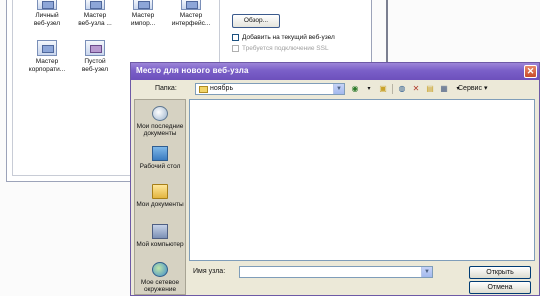  Describe the element at coordinates (369, 89) in the screenshot. I see `back-dropdown-icon: ▾` at that location.